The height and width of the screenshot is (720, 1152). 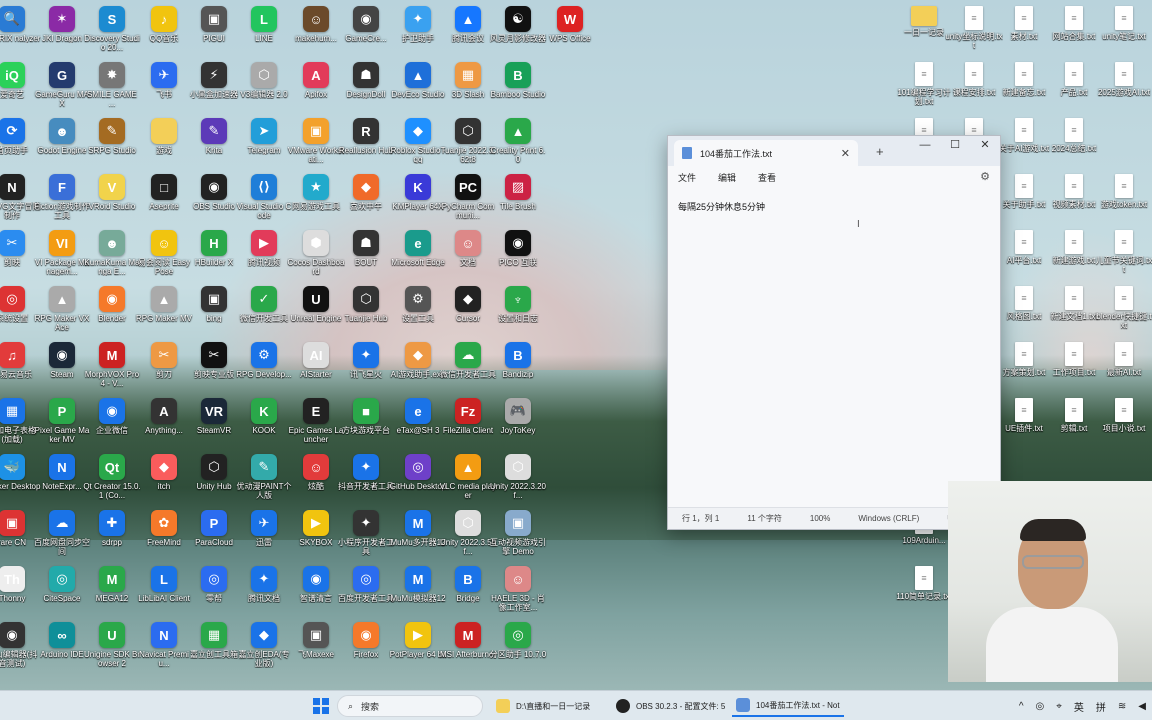 What do you see at coordinates (820, 518) in the screenshot?
I see `status-zoom: 100%` at bounding box center [820, 518].